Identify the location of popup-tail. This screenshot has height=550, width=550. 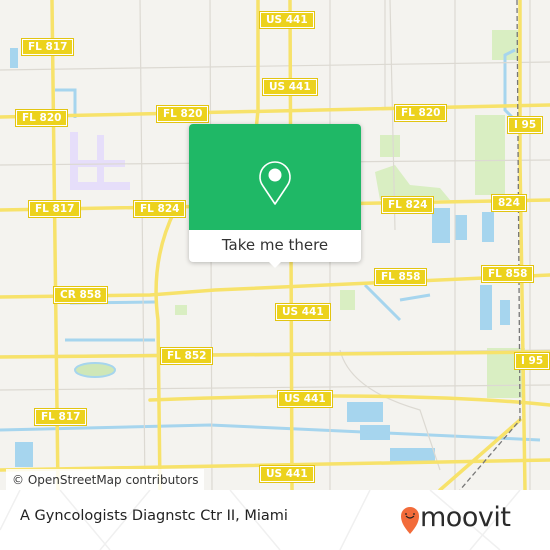
(275, 264).